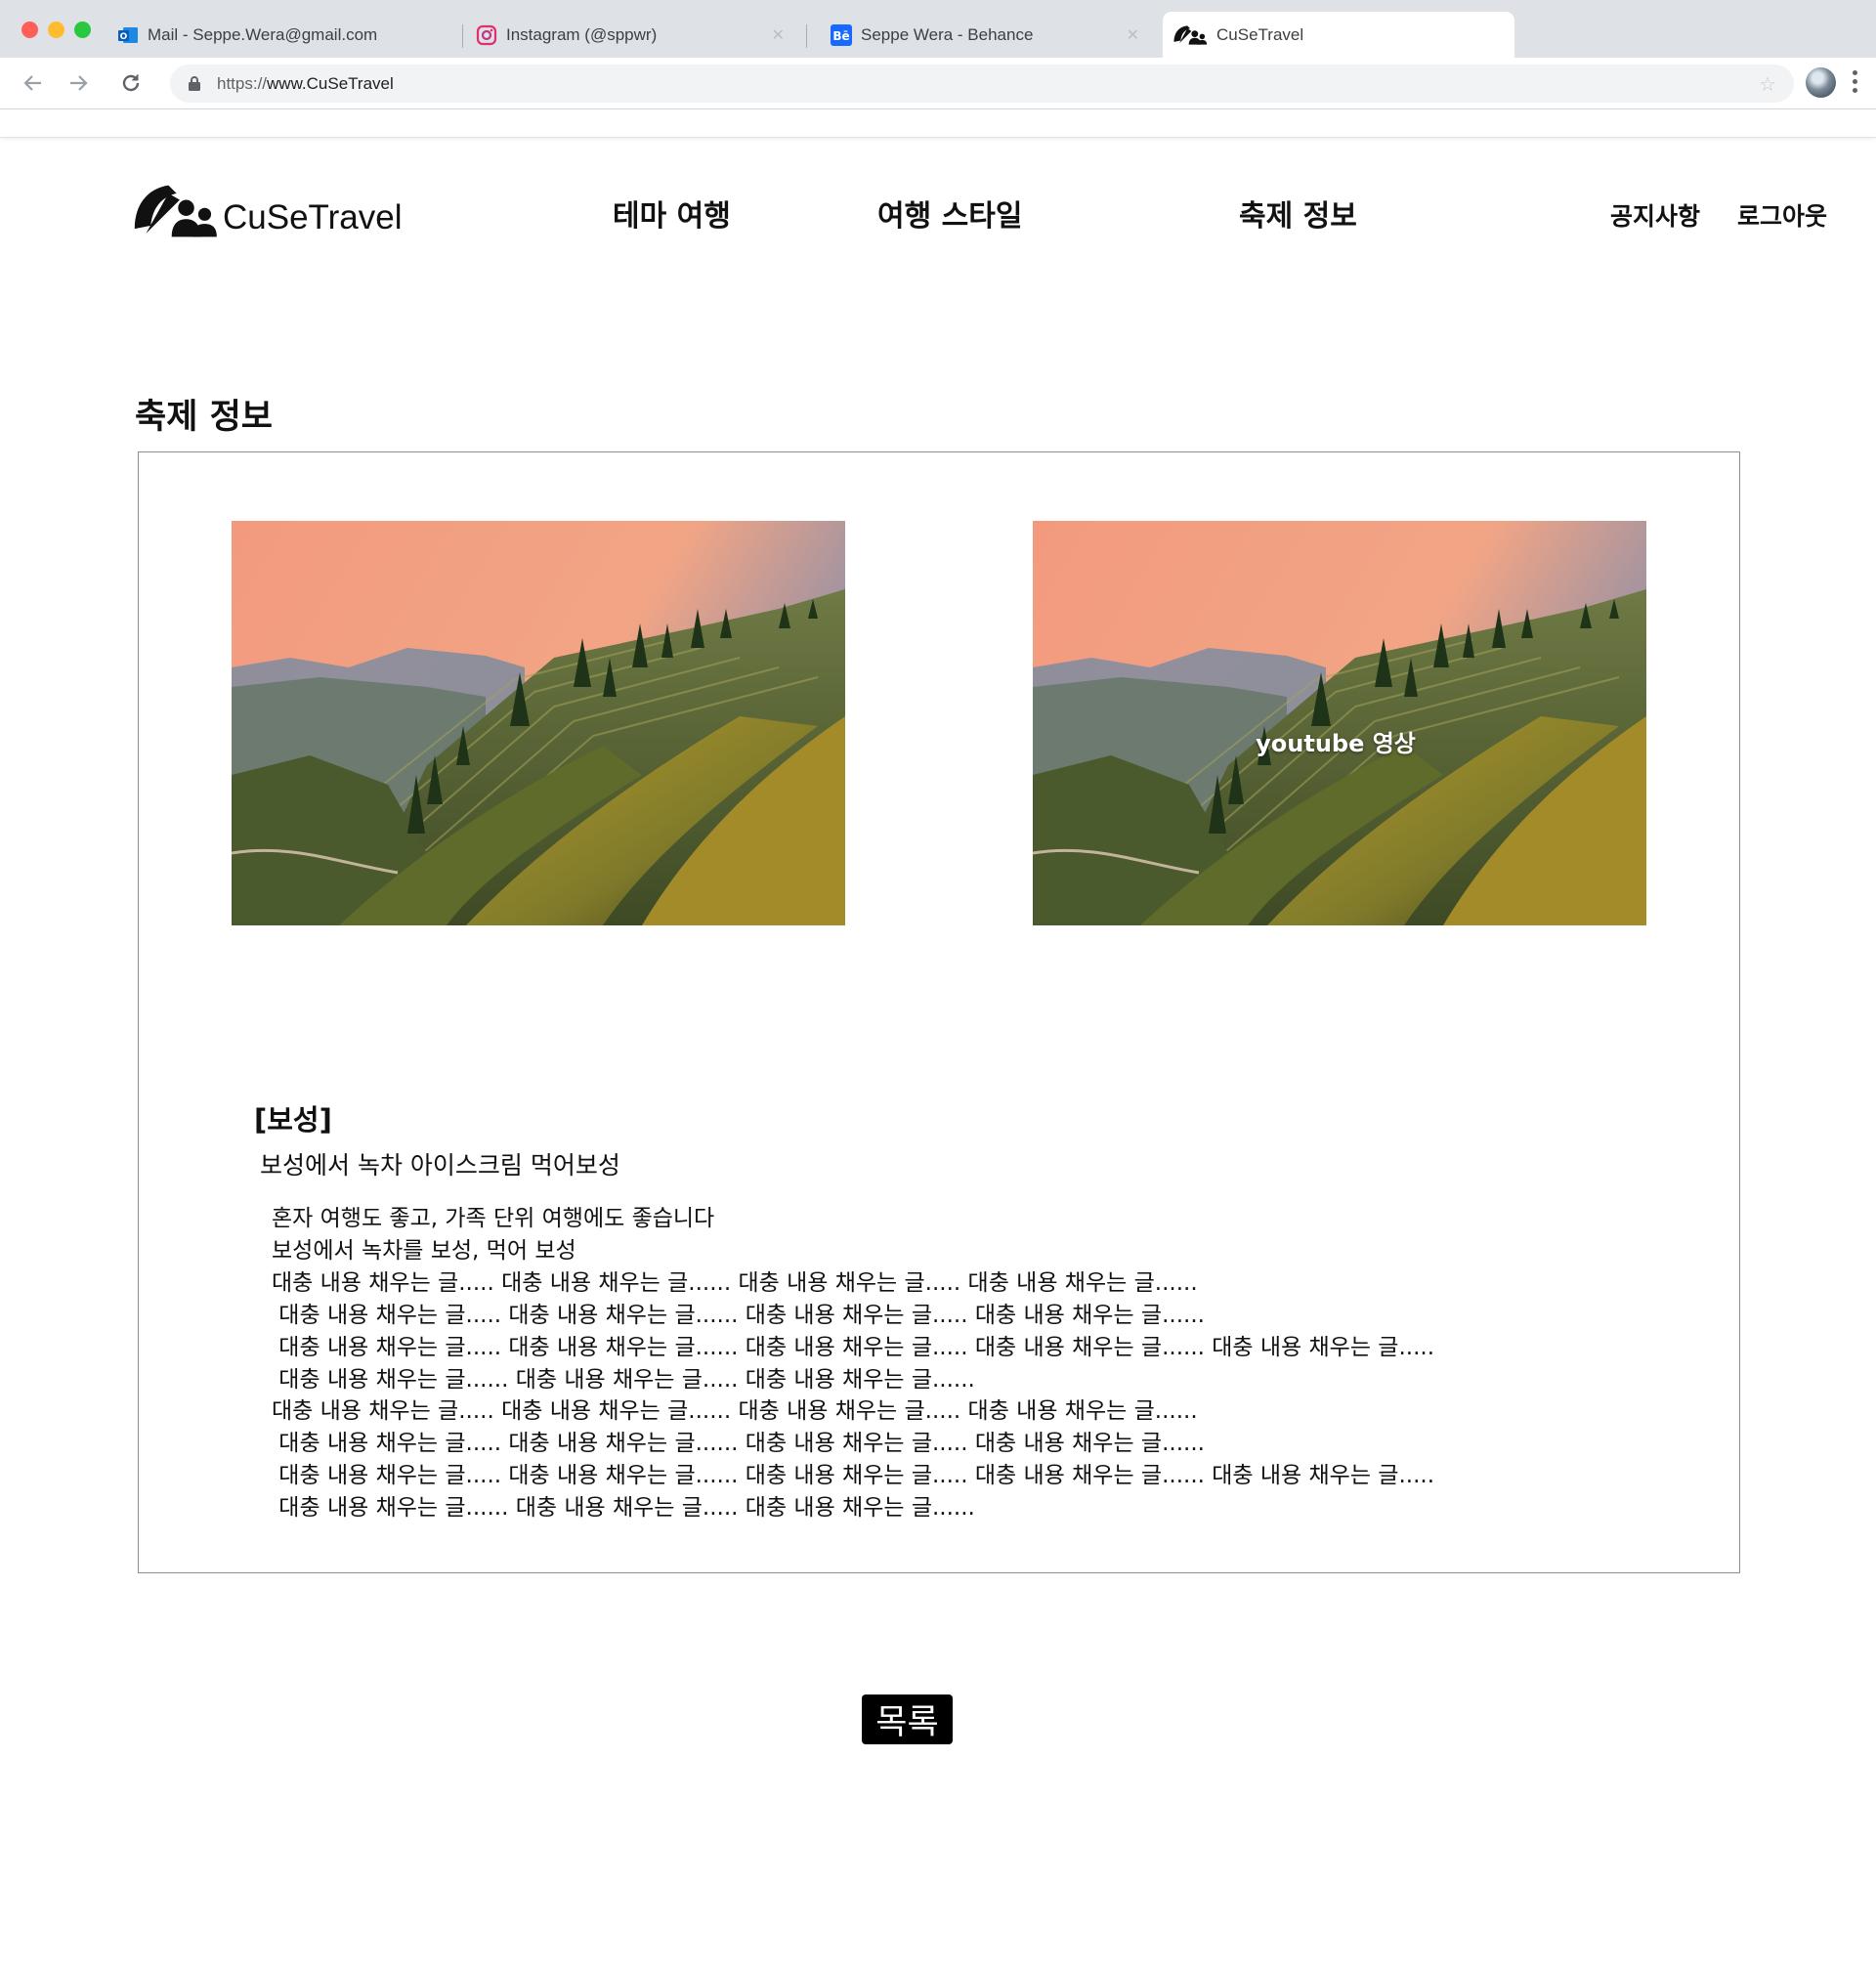  I want to click on profile-avatar, so click(1821, 82).